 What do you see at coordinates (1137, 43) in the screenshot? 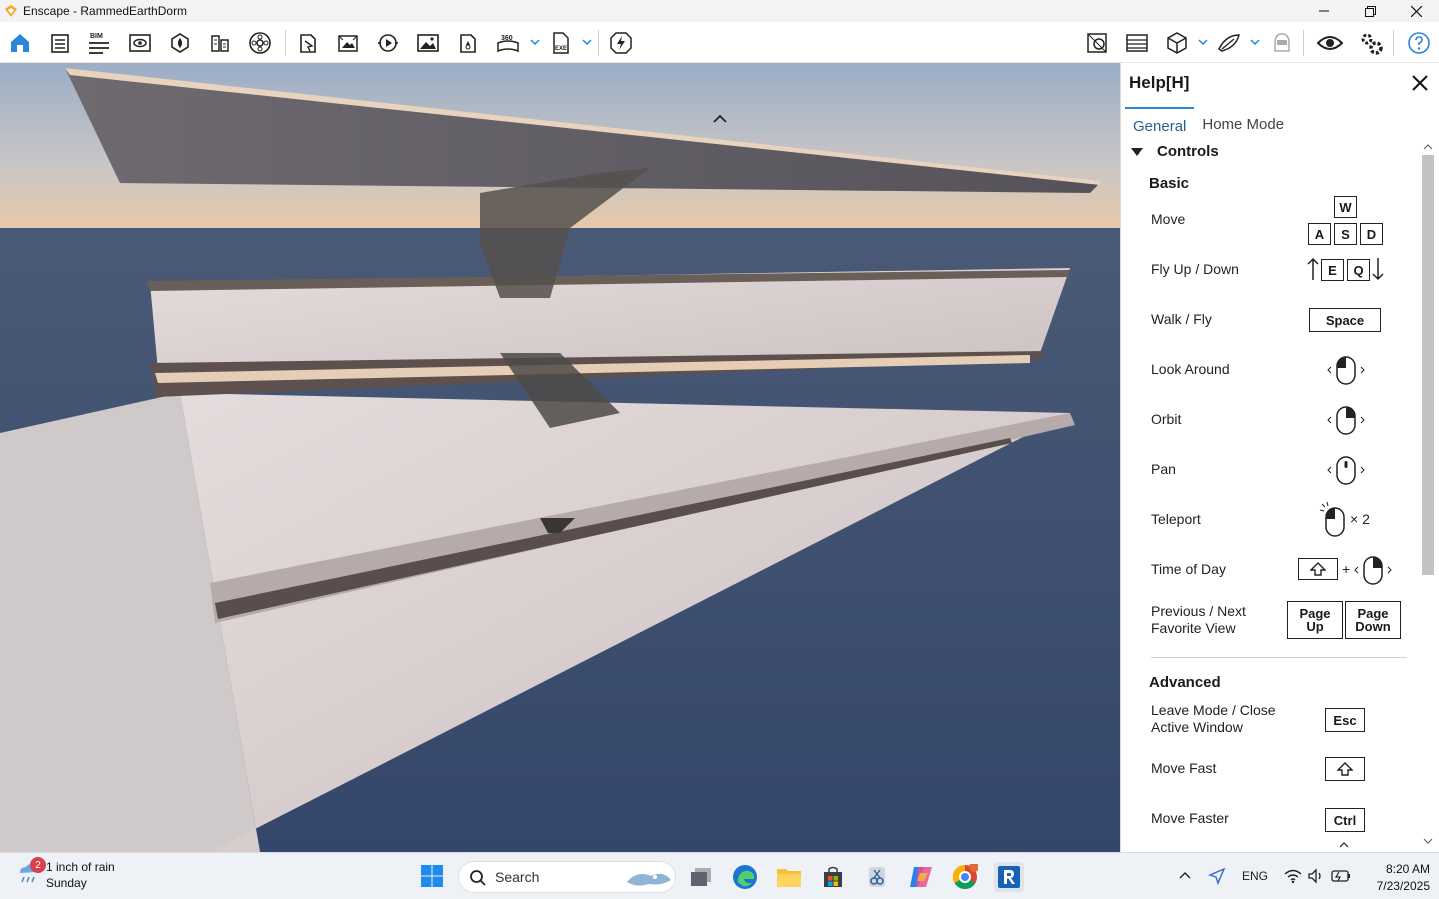
I see `atmosphere-button` at bounding box center [1137, 43].